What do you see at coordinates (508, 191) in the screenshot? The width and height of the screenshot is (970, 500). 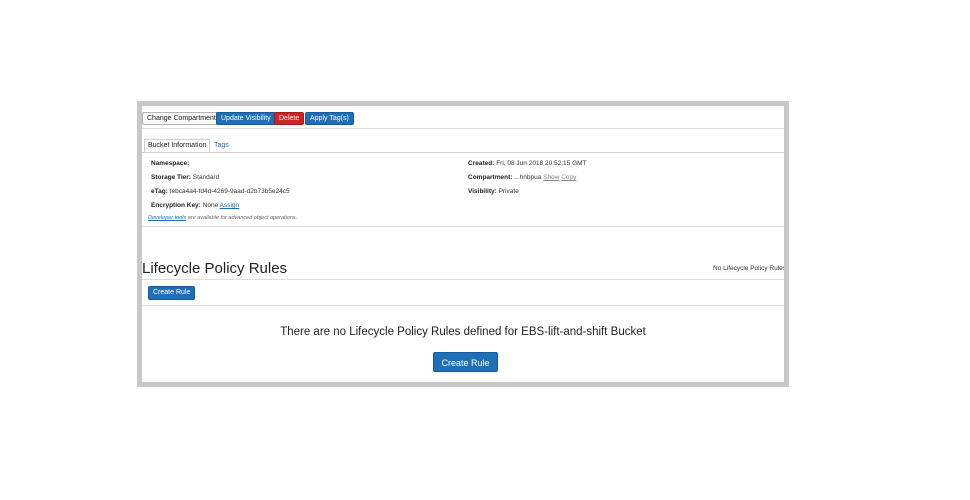 I see `visibility-value: Private` at bounding box center [508, 191].